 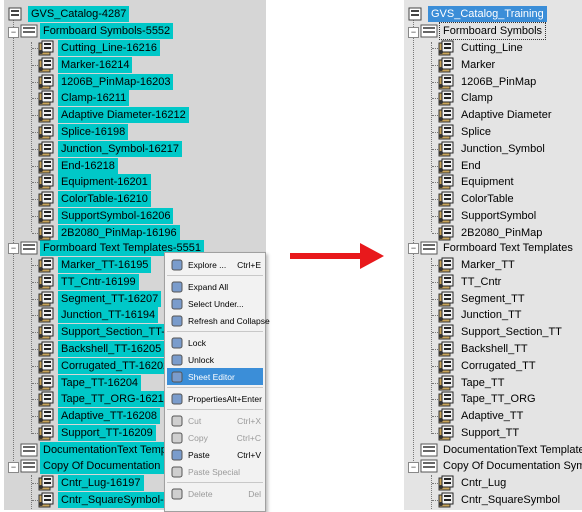 What do you see at coordinates (84, 98) in the screenshot?
I see `tree-item: Clamp-16211` at bounding box center [84, 98].